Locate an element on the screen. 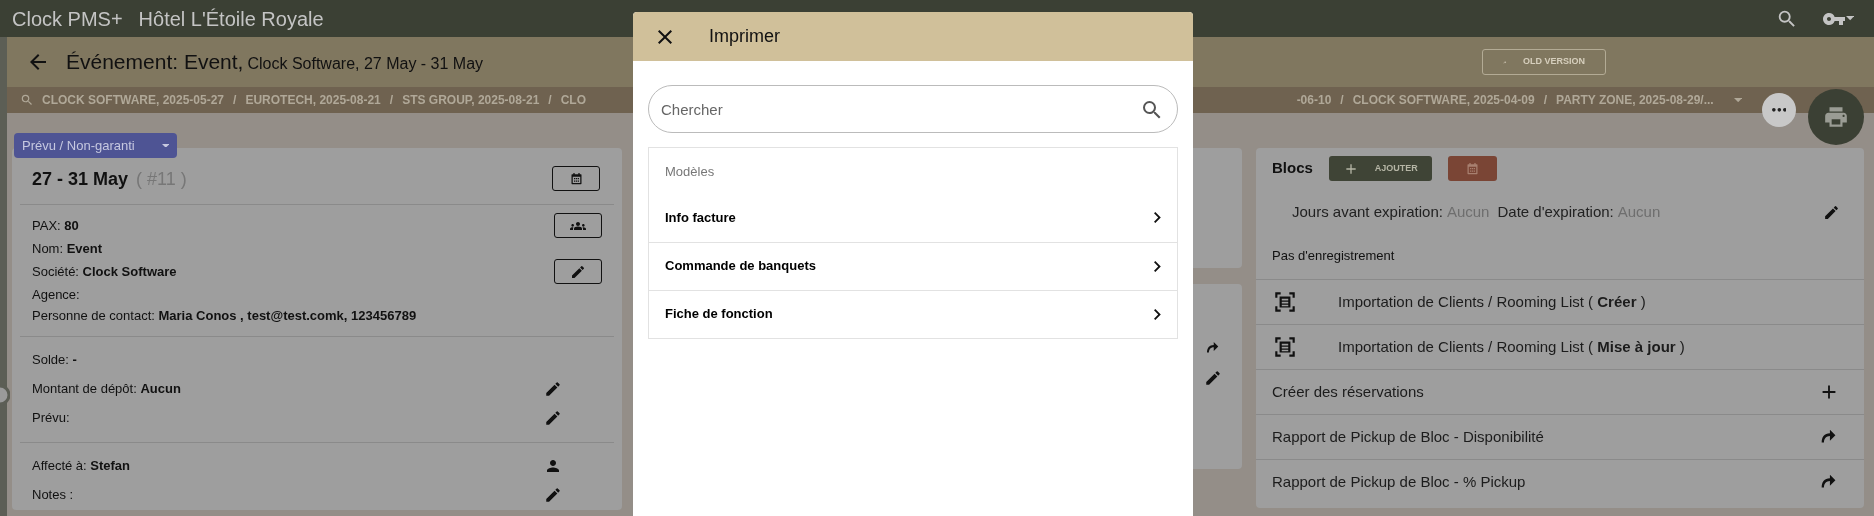 The image size is (1874, 516). caret-icon is located at coordinates (1849, 18).